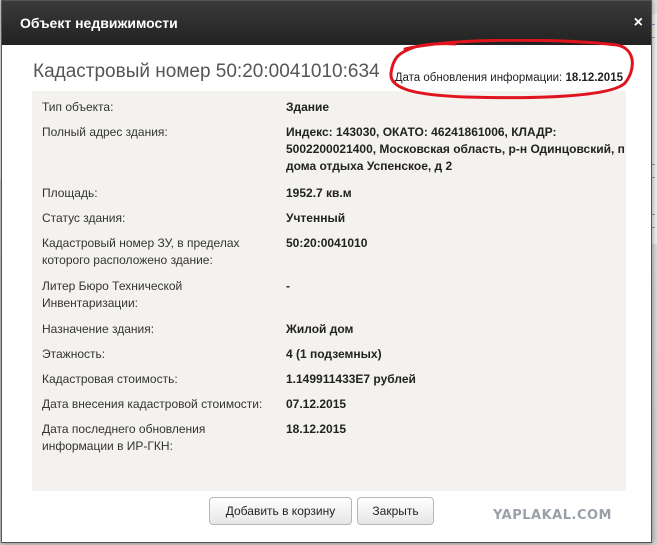 This screenshot has height=545, width=657. Describe the element at coordinates (112, 294) in the screenshot. I see `detail-label: Литер Бюро Технической Инвентаризации:` at that location.